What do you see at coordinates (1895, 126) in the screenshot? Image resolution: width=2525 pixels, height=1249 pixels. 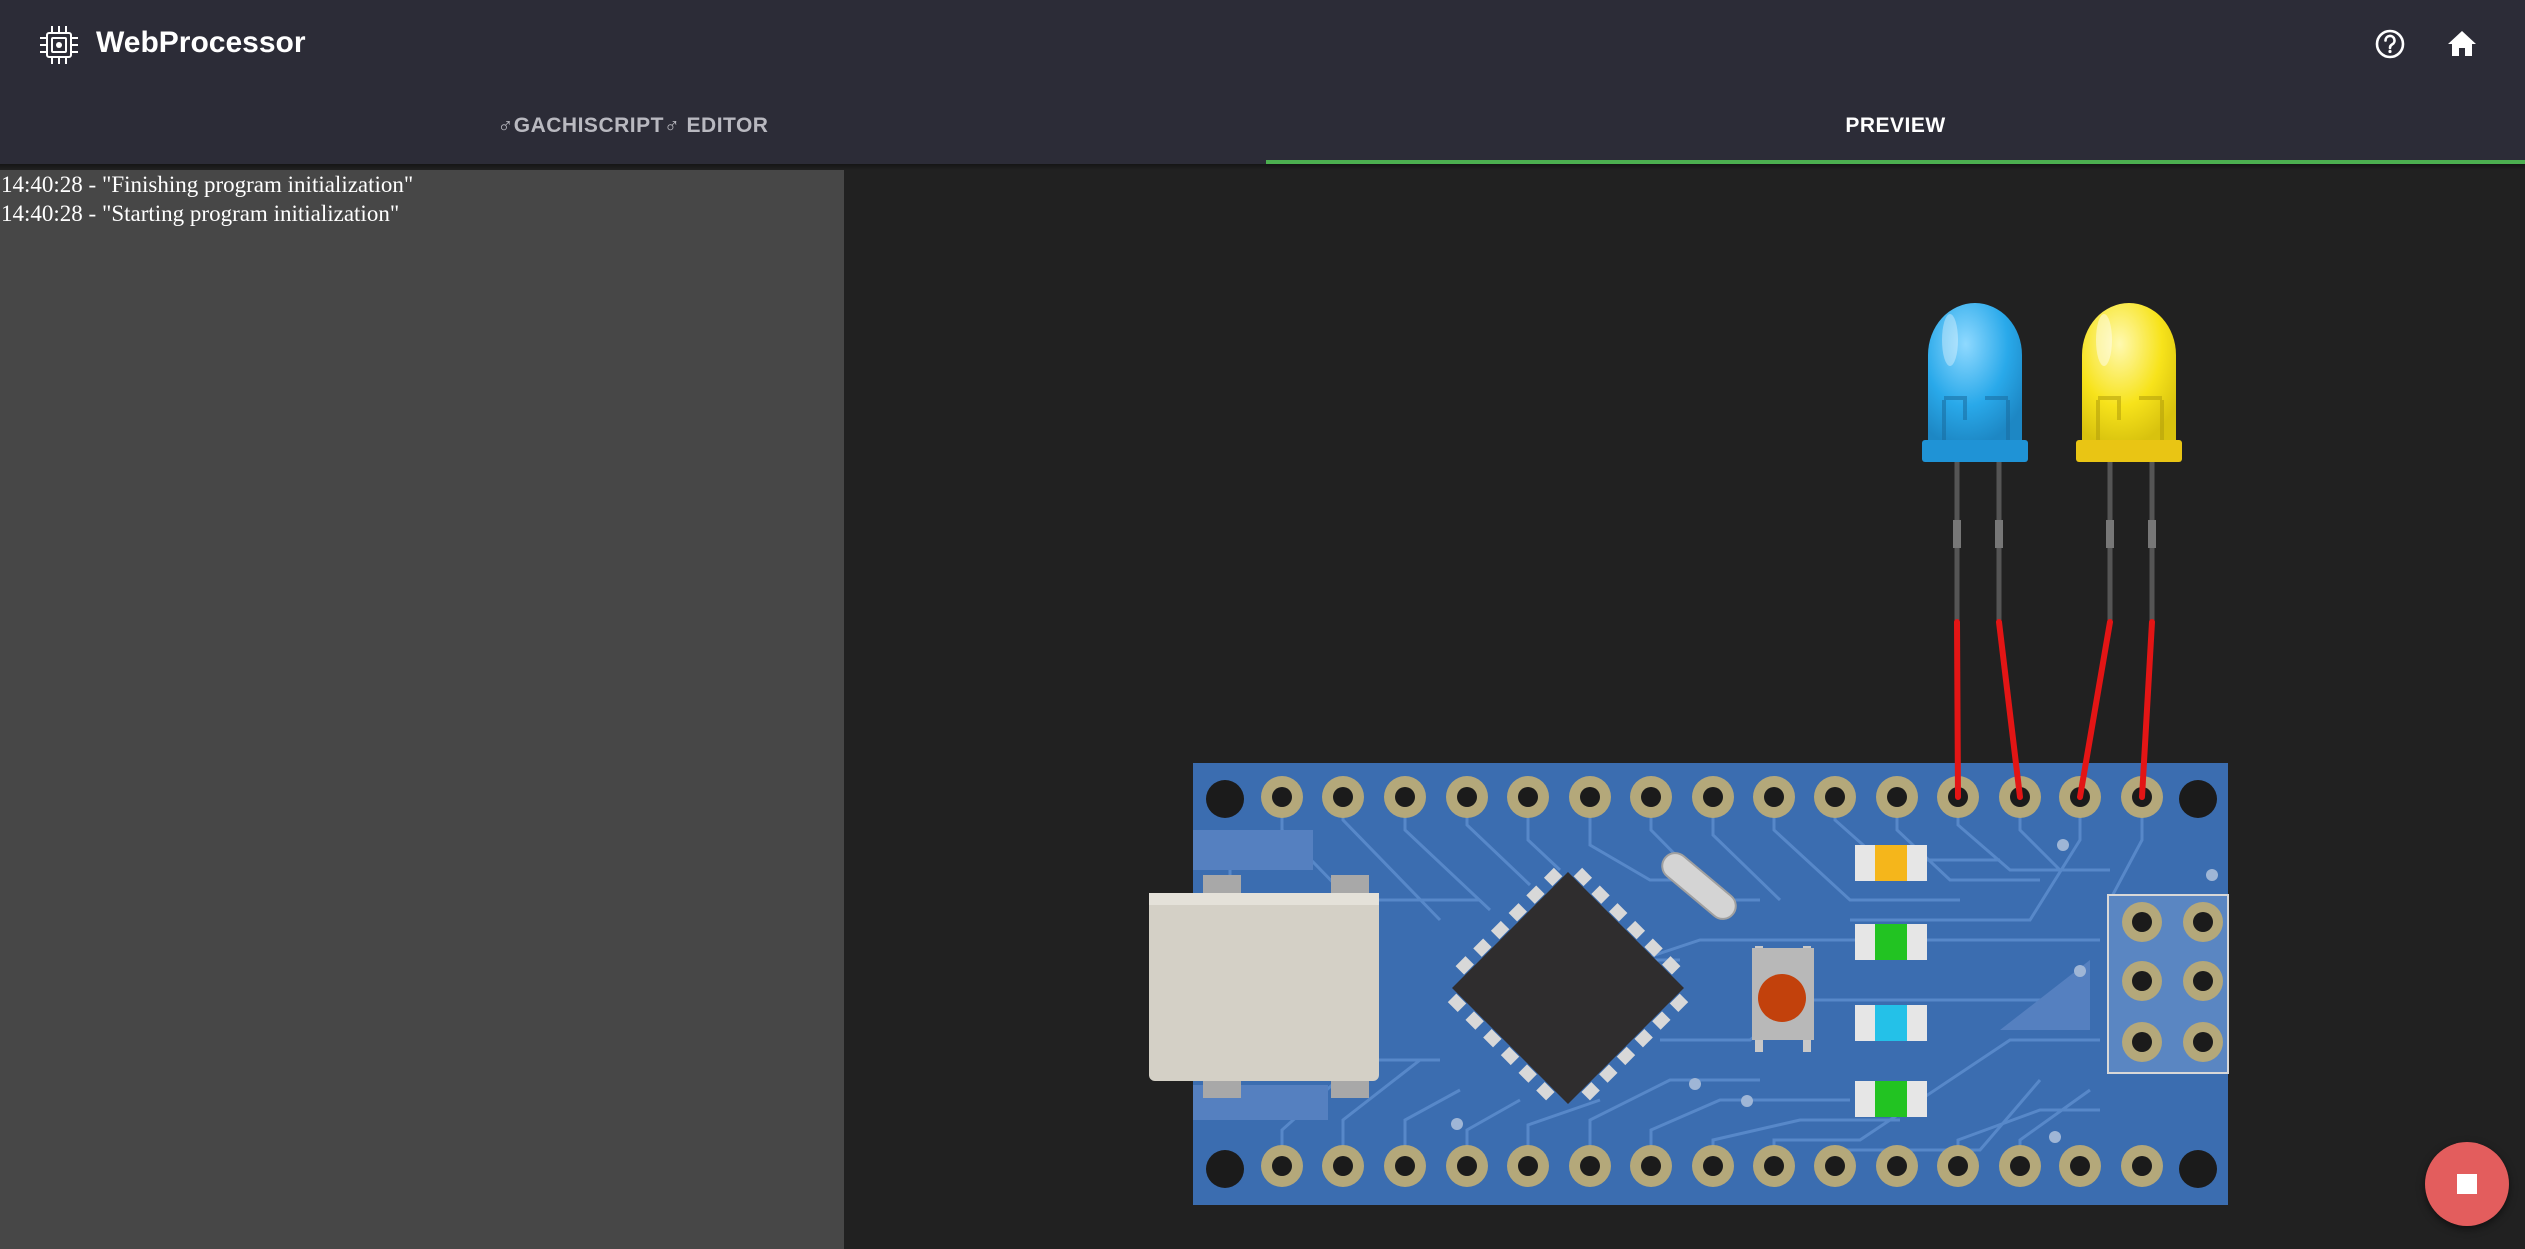 I see `tab-preview: PREVIEW` at bounding box center [1895, 126].